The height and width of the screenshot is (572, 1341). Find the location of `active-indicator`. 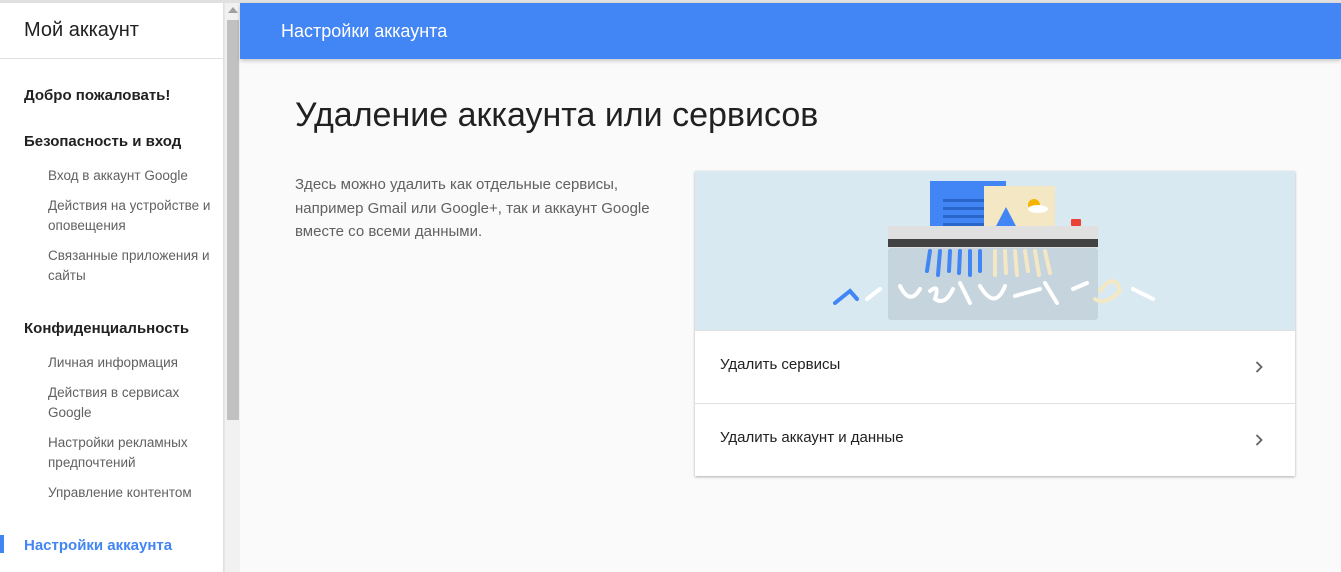

active-indicator is located at coordinates (2, 544).